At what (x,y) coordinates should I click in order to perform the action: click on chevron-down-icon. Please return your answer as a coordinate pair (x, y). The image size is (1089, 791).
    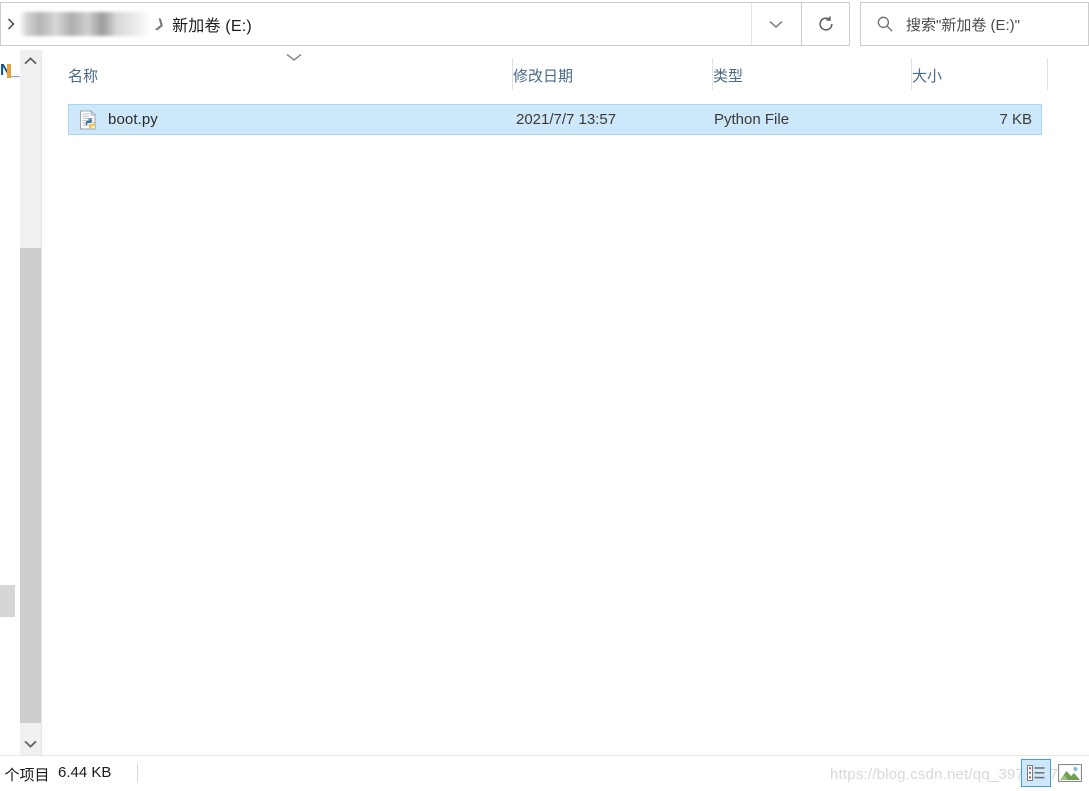
    Looking at the image, I should click on (30, 744).